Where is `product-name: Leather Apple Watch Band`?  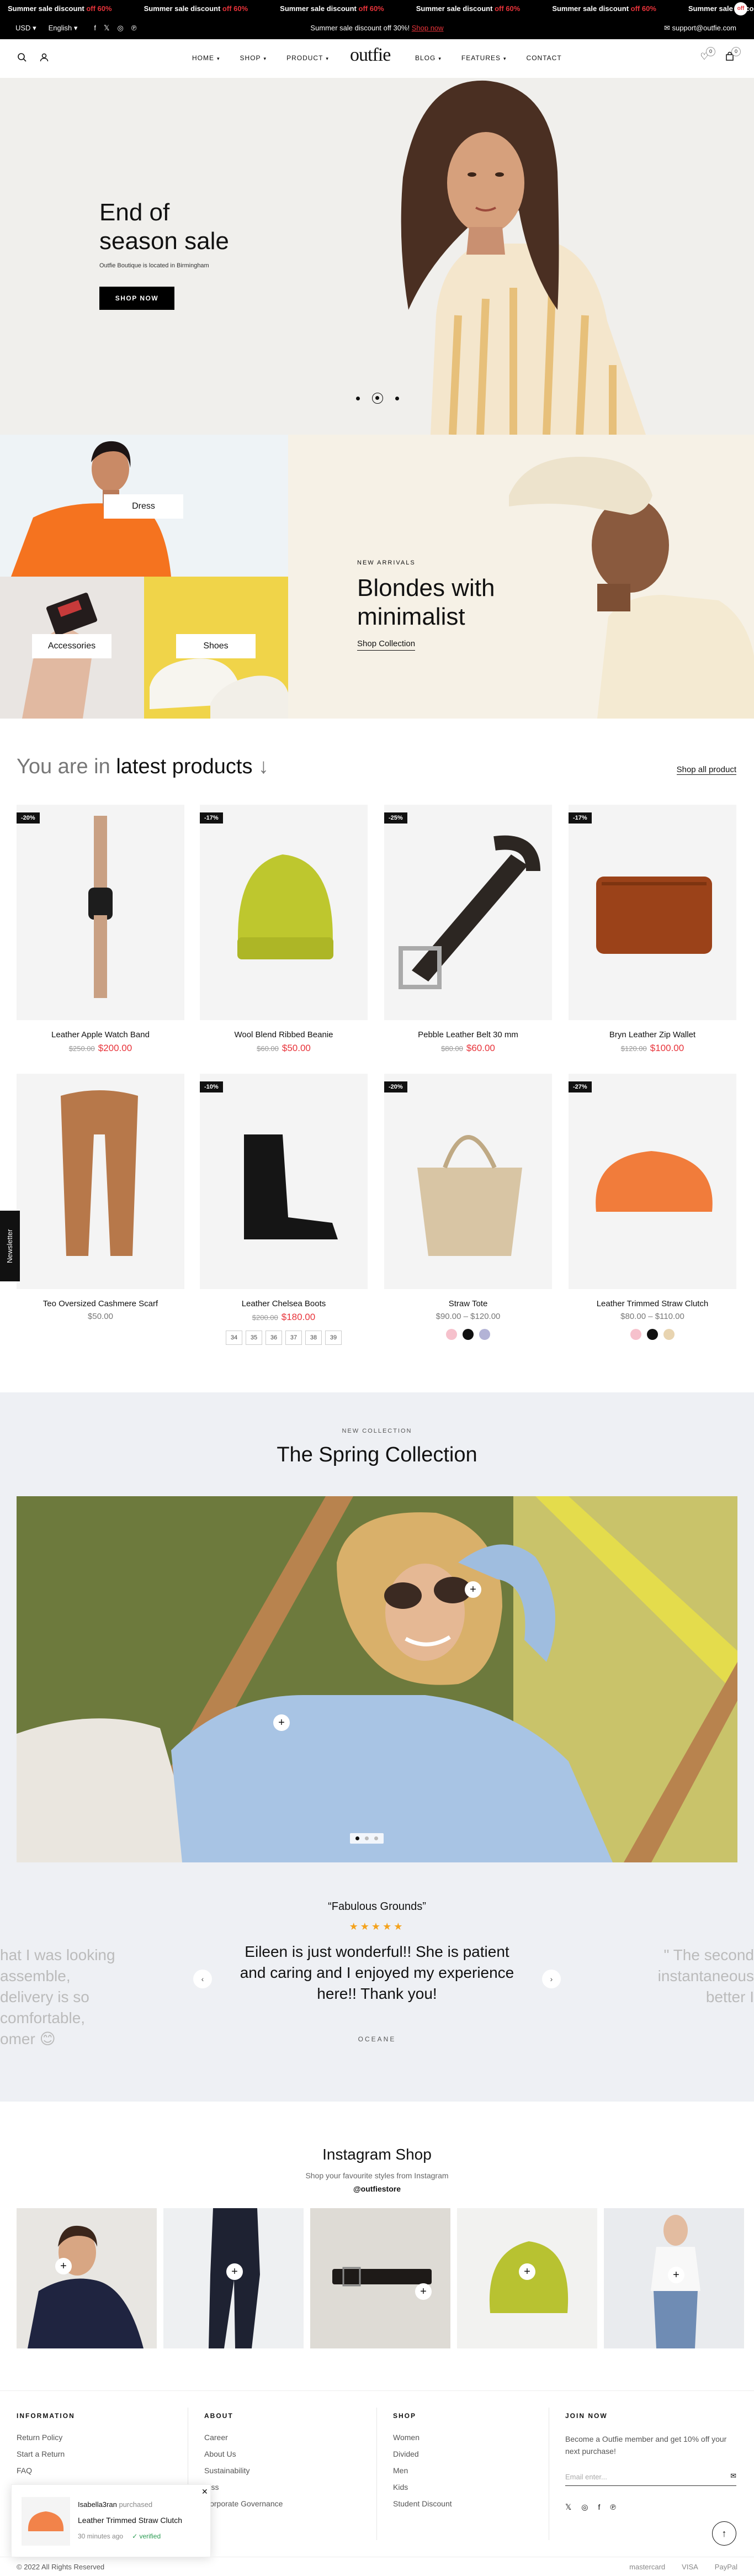 product-name: Leather Apple Watch Band is located at coordinates (101, 1034).